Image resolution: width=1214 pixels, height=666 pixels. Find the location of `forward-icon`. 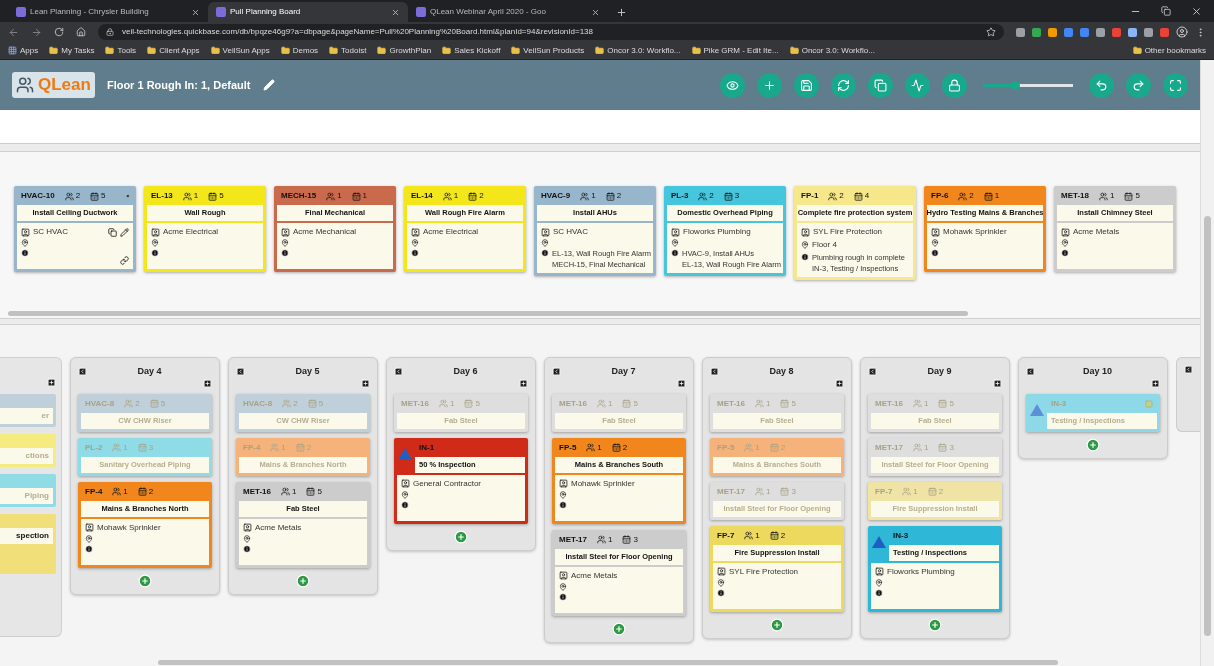

forward-icon is located at coordinates (36, 32).